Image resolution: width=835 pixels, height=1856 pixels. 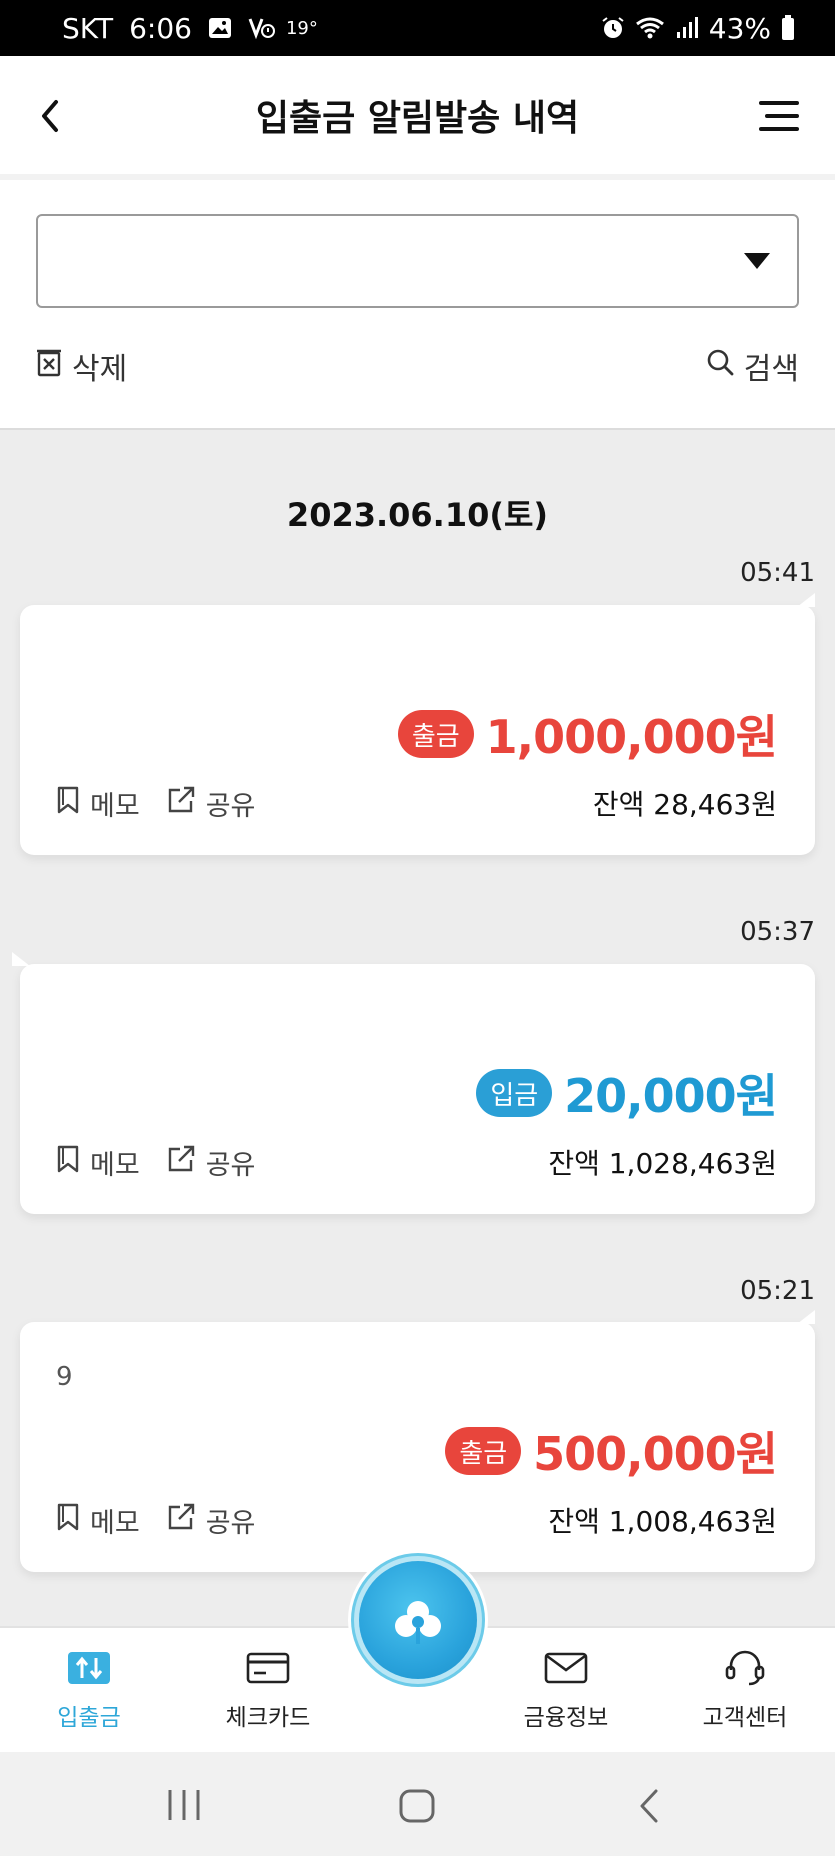 What do you see at coordinates (416, 1162) in the screenshot?
I see `card-footer: 메모 공유 잔액 1,028,463원` at bounding box center [416, 1162].